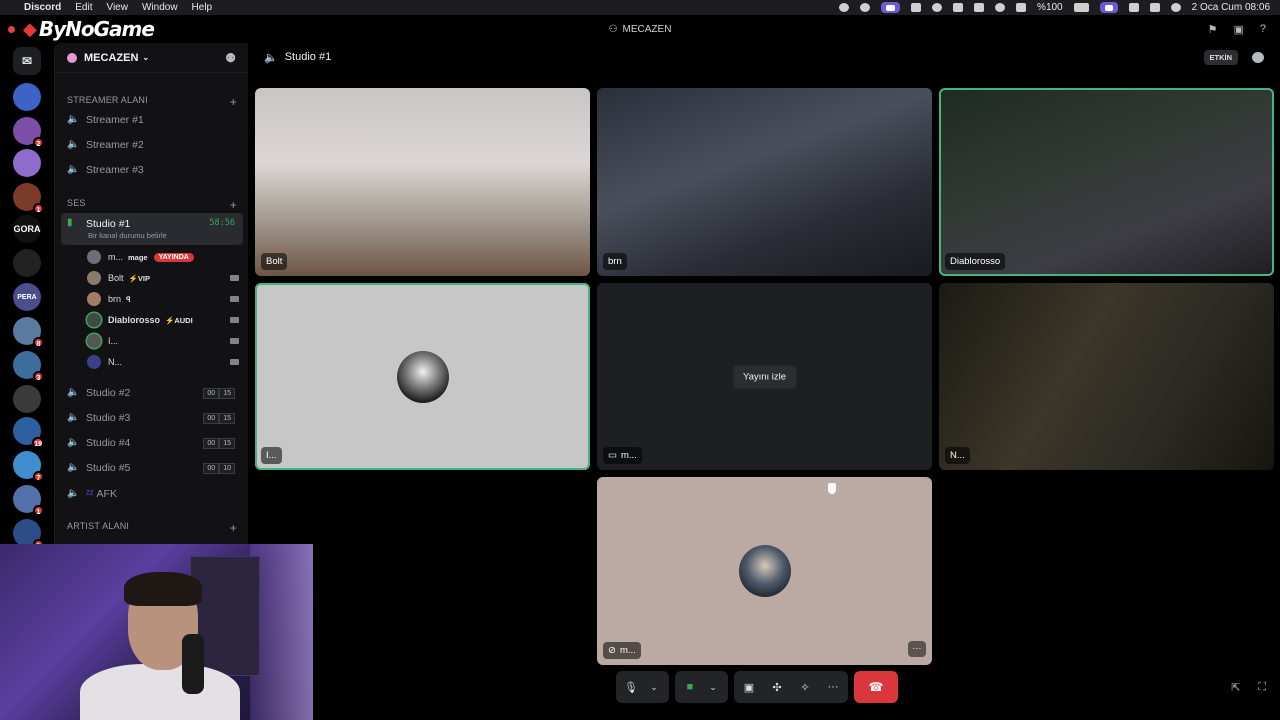 The width and height of the screenshot is (1280, 720). What do you see at coordinates (202, 7) in the screenshot?
I see `menu-help: Help` at bounding box center [202, 7].